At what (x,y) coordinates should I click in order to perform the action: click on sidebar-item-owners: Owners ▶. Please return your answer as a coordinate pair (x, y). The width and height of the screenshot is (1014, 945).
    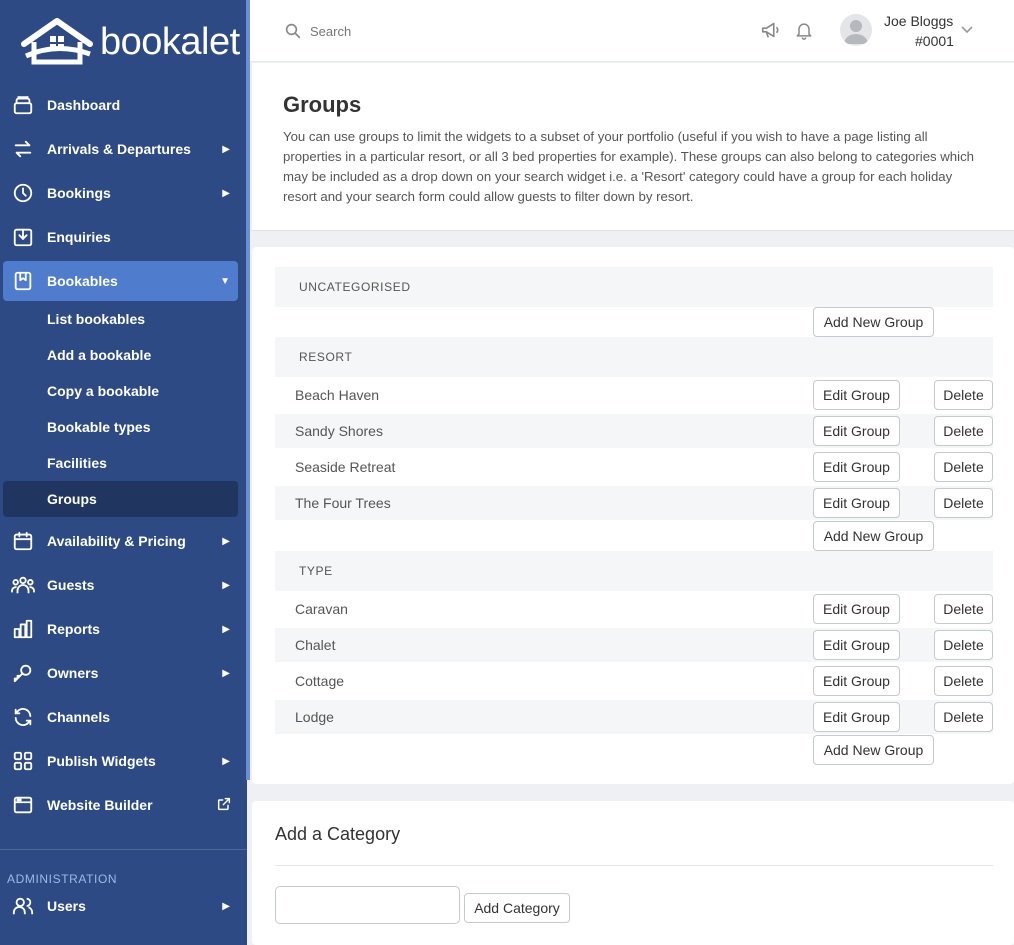
    Looking at the image, I should click on (120, 673).